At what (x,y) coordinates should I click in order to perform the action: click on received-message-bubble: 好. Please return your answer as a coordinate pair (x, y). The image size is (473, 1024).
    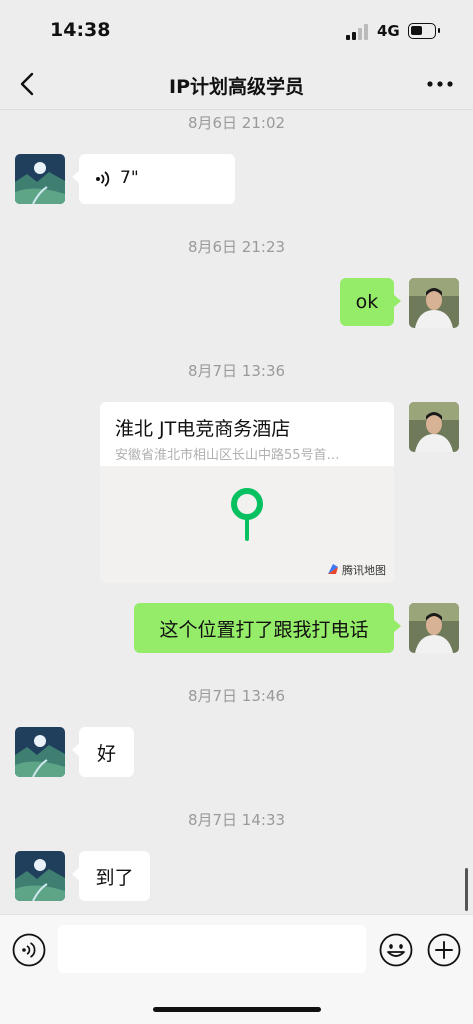
    Looking at the image, I should click on (103, 752).